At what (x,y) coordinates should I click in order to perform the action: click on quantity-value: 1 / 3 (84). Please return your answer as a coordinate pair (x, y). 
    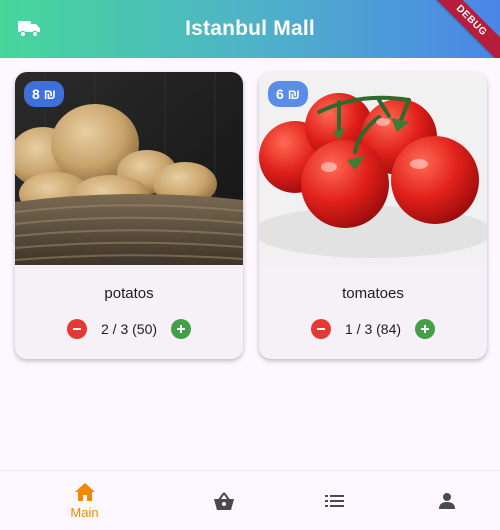
    Looking at the image, I should click on (373, 329).